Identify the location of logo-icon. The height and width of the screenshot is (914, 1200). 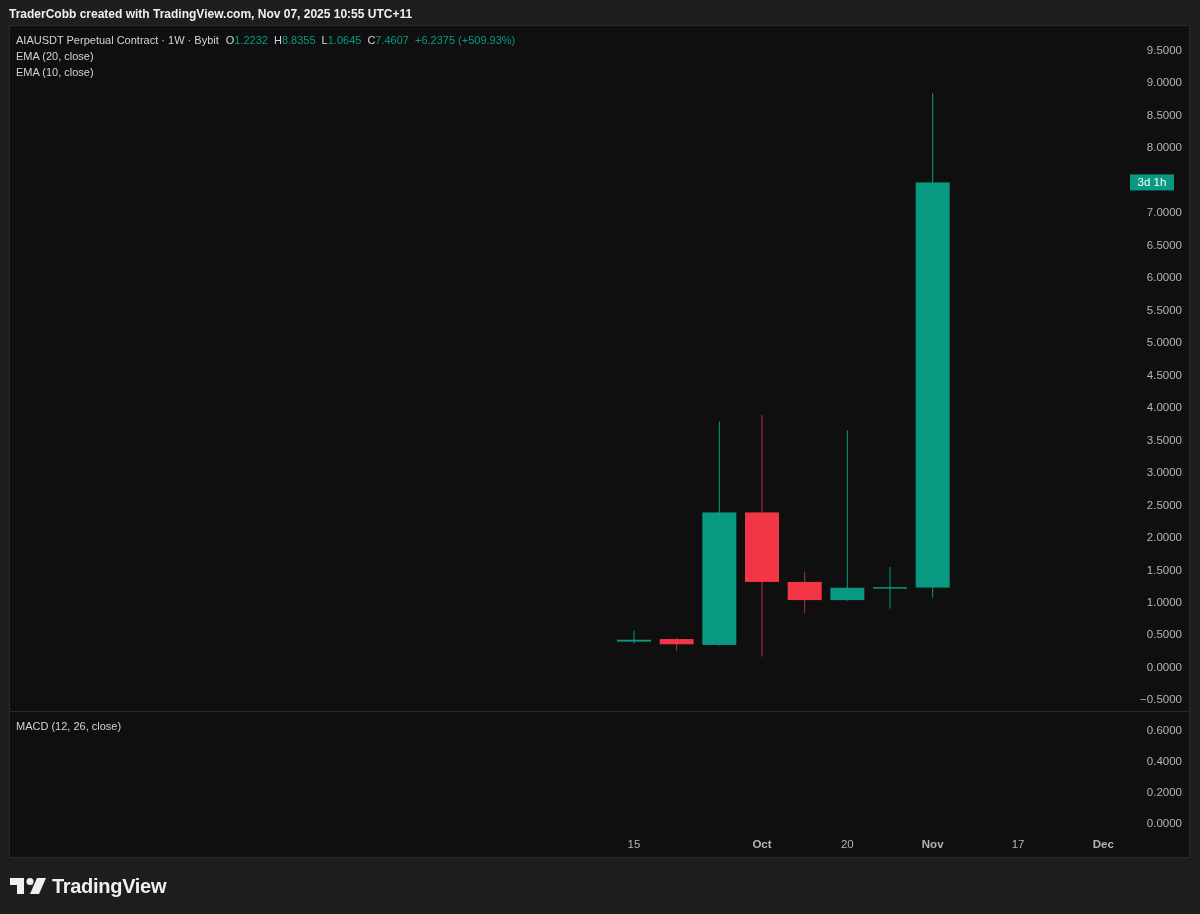
(28, 885).